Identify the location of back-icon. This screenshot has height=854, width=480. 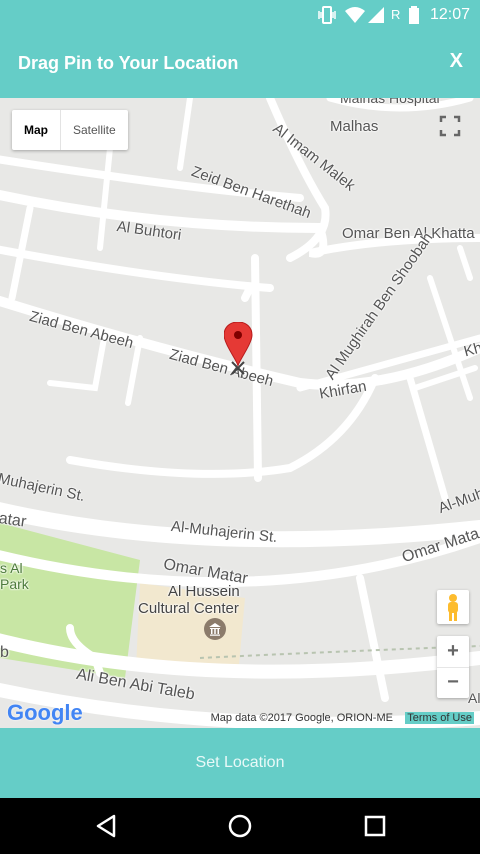
(106, 826).